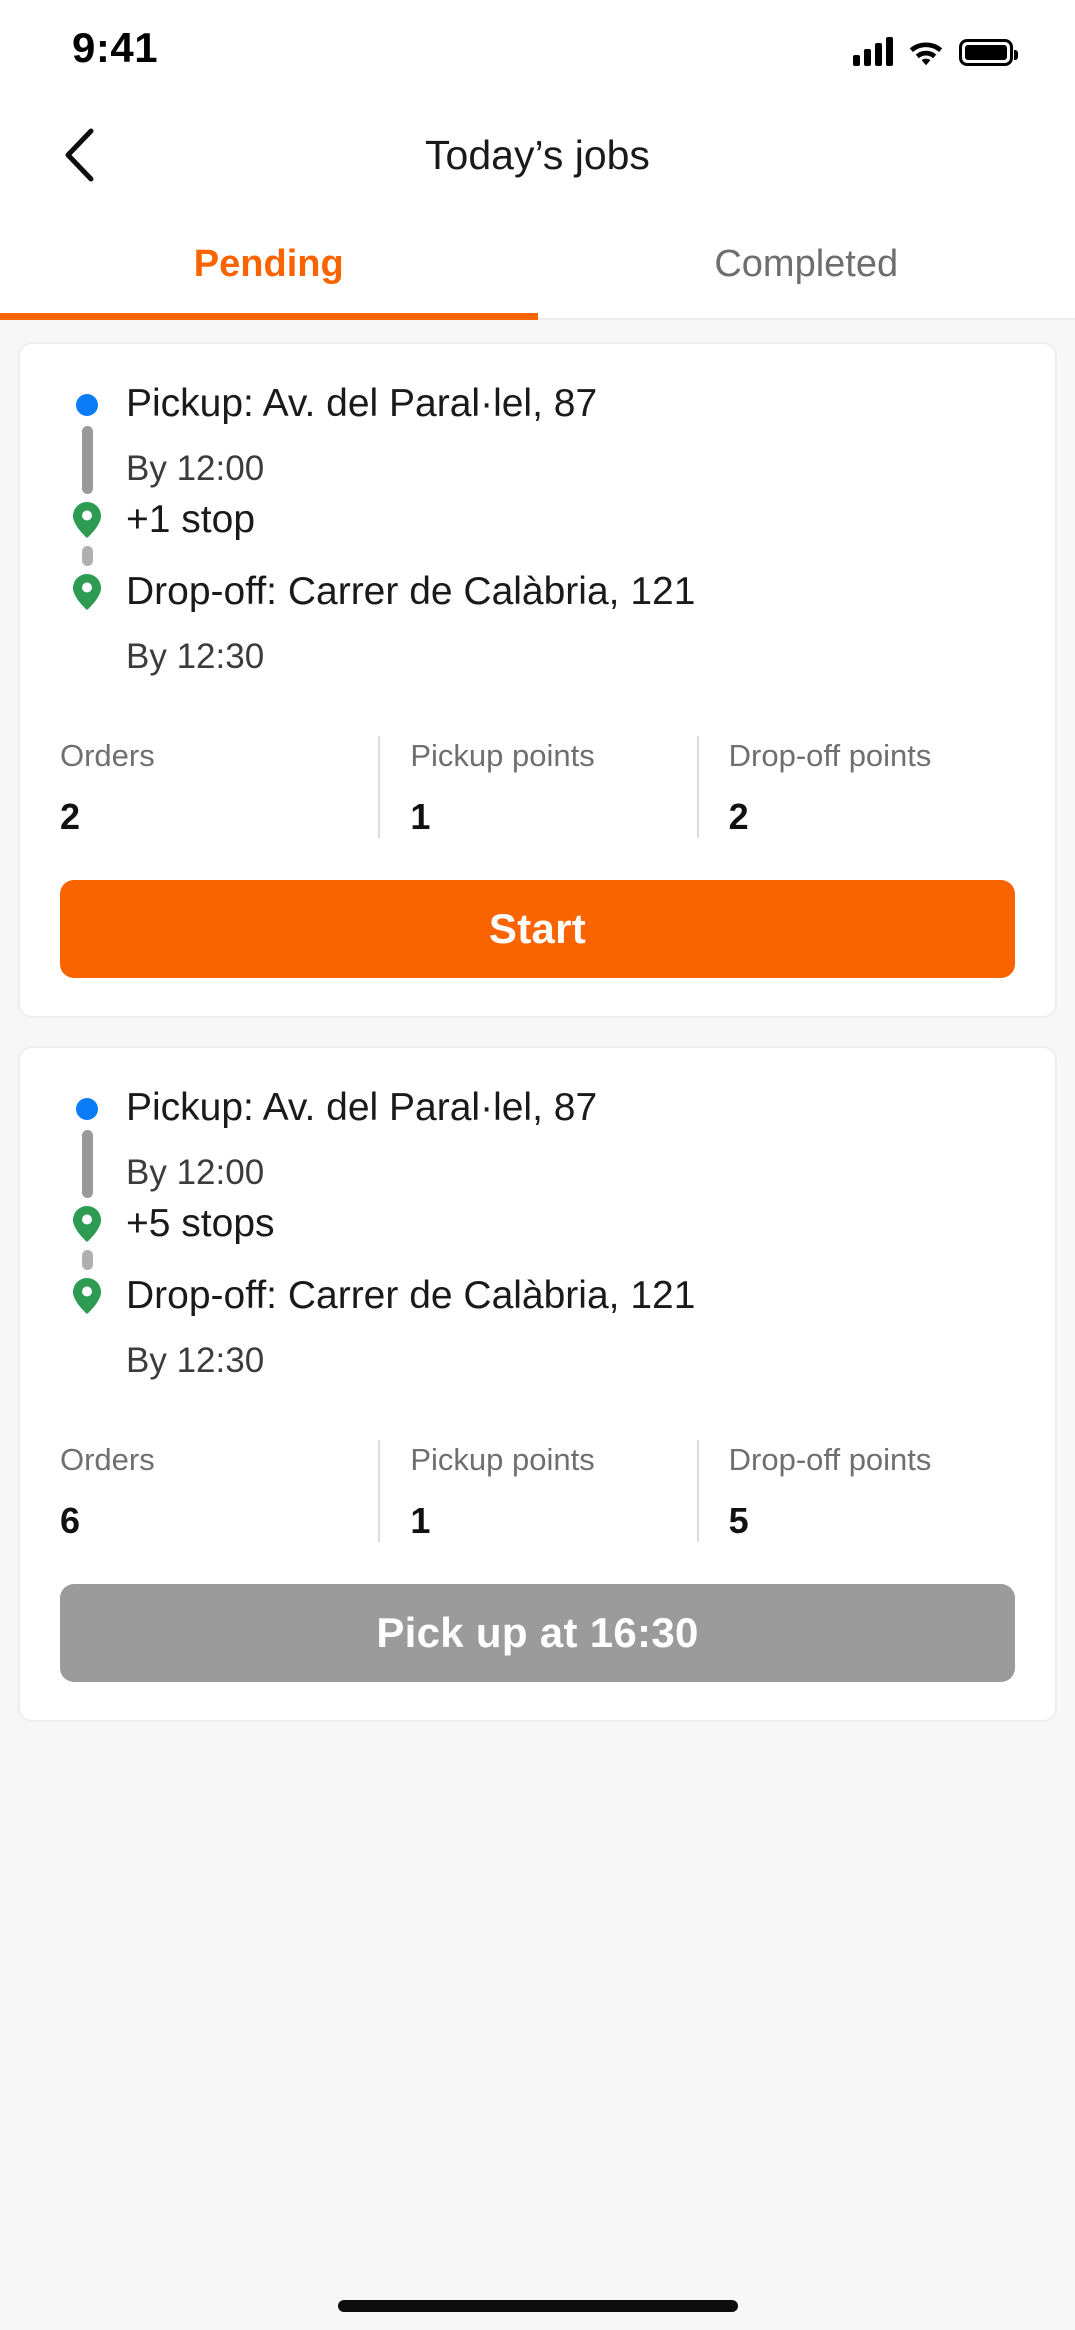 This screenshot has width=1075, height=2330. I want to click on status-bar-time: 9:41, so click(115, 47).